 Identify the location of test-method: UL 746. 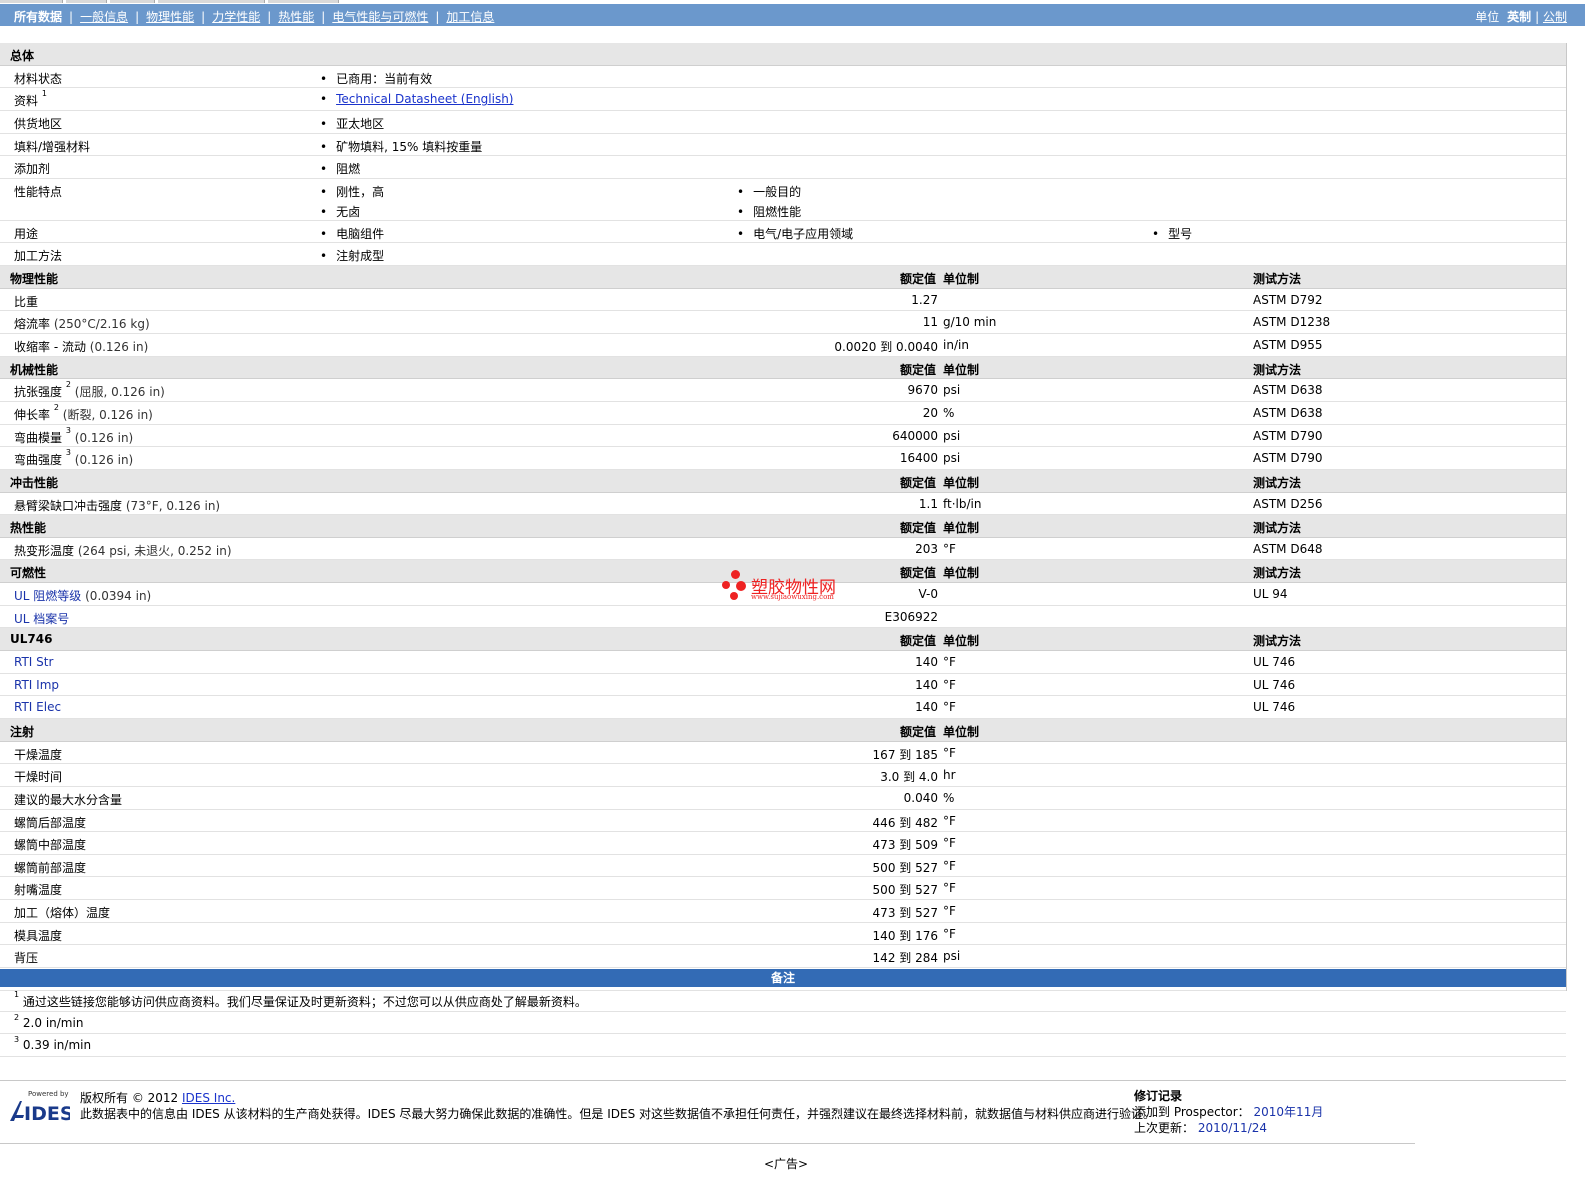
(1274, 684).